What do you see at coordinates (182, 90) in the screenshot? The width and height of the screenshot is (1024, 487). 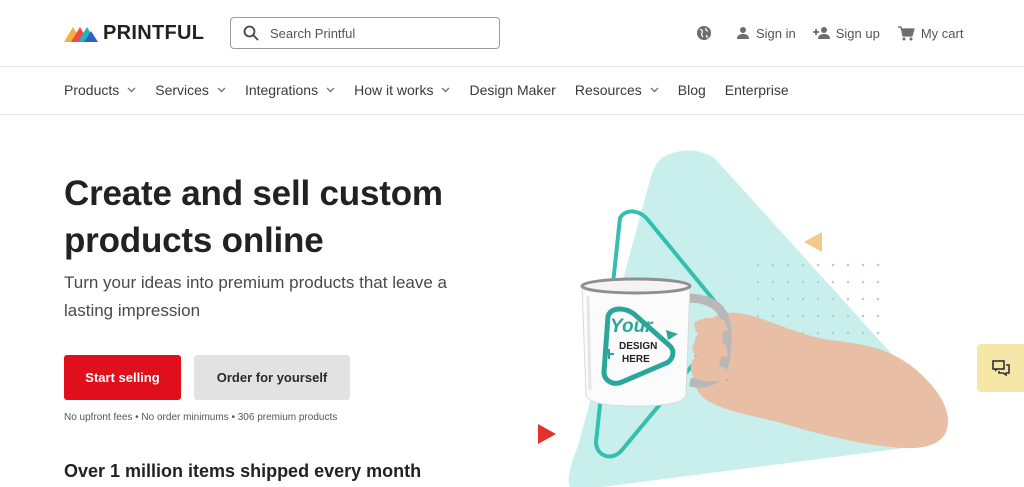 I see `nav-item-label: Services` at bounding box center [182, 90].